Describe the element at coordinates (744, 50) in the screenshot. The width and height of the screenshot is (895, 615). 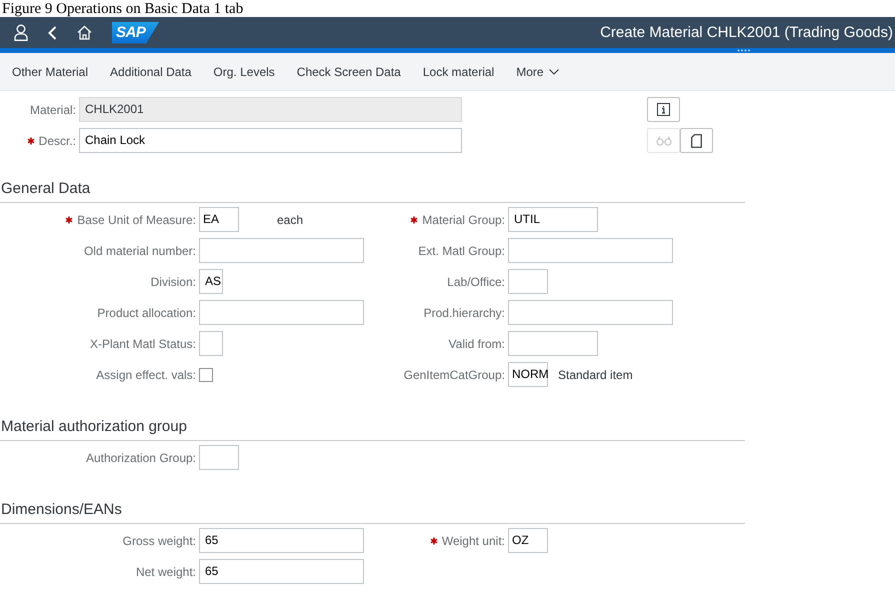
I see `grip-icon` at that location.